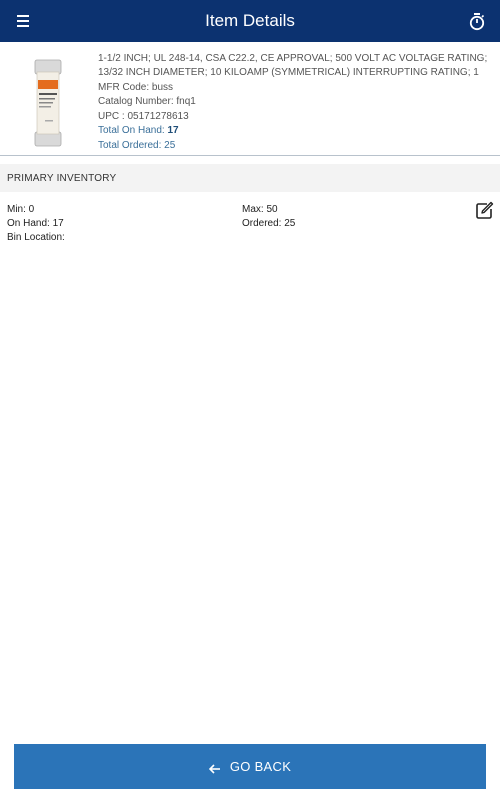 The image size is (500, 800). Describe the element at coordinates (477, 21) in the screenshot. I see `stopwatch-icon` at that location.